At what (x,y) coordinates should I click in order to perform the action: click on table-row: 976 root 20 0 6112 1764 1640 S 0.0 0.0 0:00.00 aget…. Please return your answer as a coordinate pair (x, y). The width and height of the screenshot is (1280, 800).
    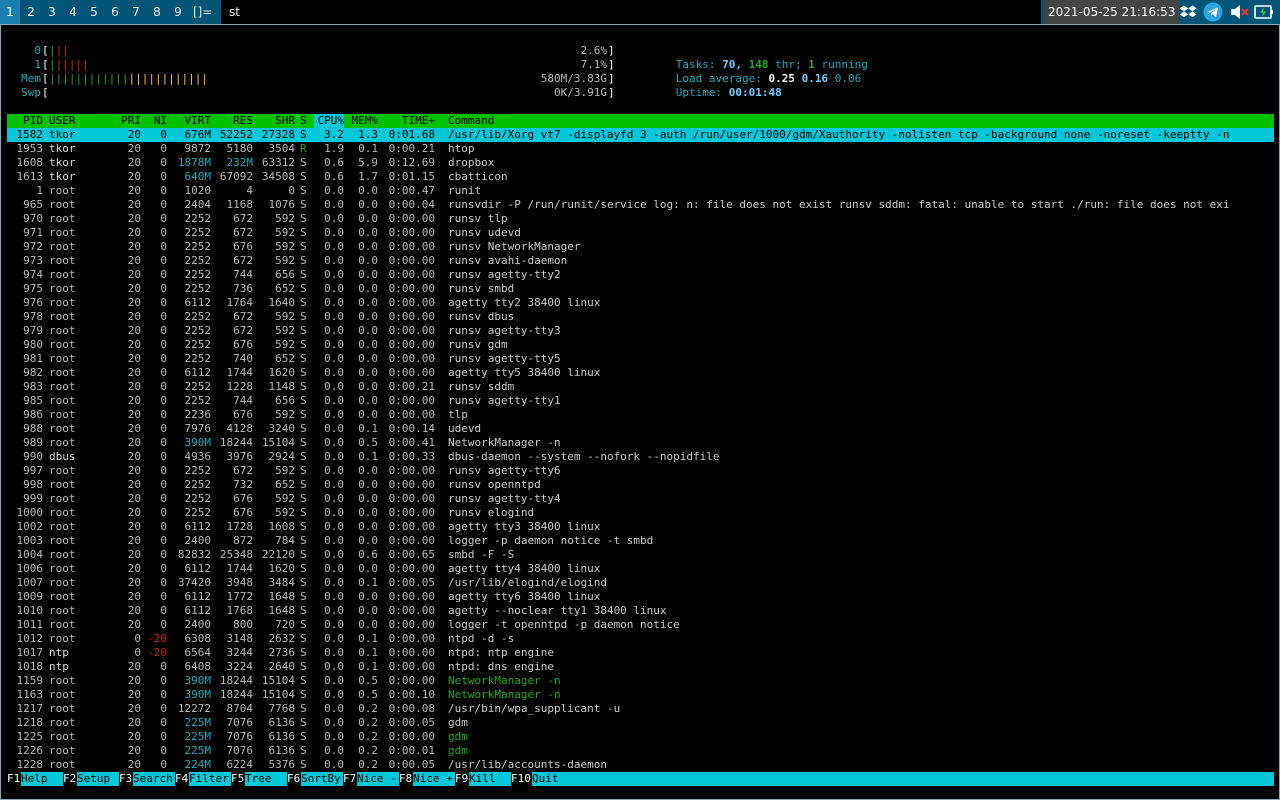
    Looking at the image, I should click on (640, 303).